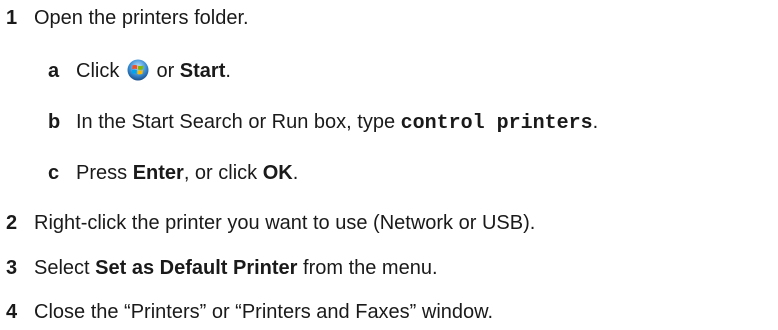 This screenshot has width=778, height=330. Describe the element at coordinates (54, 122) in the screenshot. I see `substep-letter: b` at that location.